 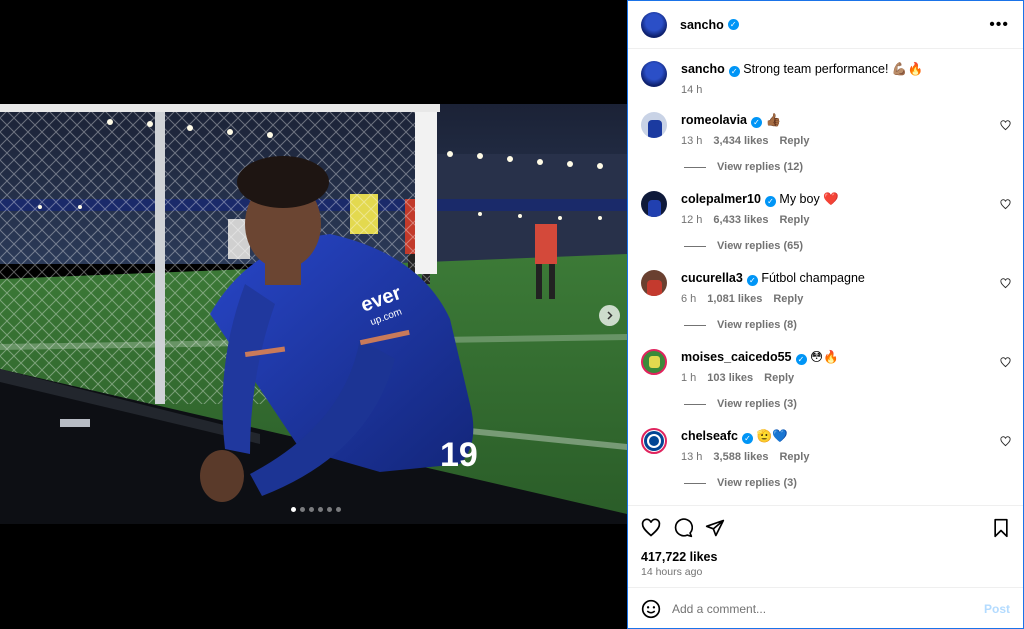 What do you see at coordinates (702, 25) in the screenshot?
I see `author-username: sancho` at bounding box center [702, 25].